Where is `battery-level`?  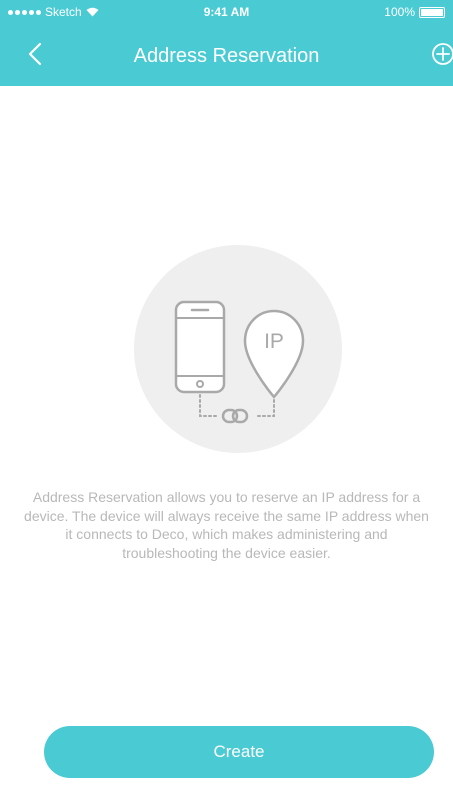
battery-level is located at coordinates (432, 12).